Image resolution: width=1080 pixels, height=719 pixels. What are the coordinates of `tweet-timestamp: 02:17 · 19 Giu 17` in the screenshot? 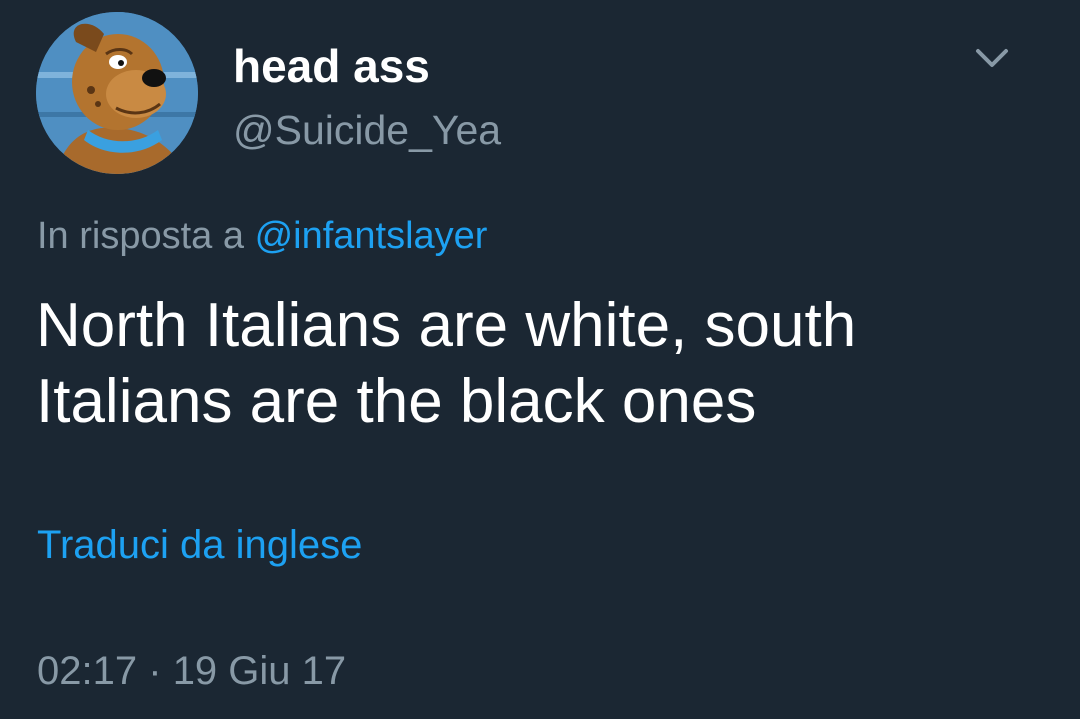 It's located at (191, 671).